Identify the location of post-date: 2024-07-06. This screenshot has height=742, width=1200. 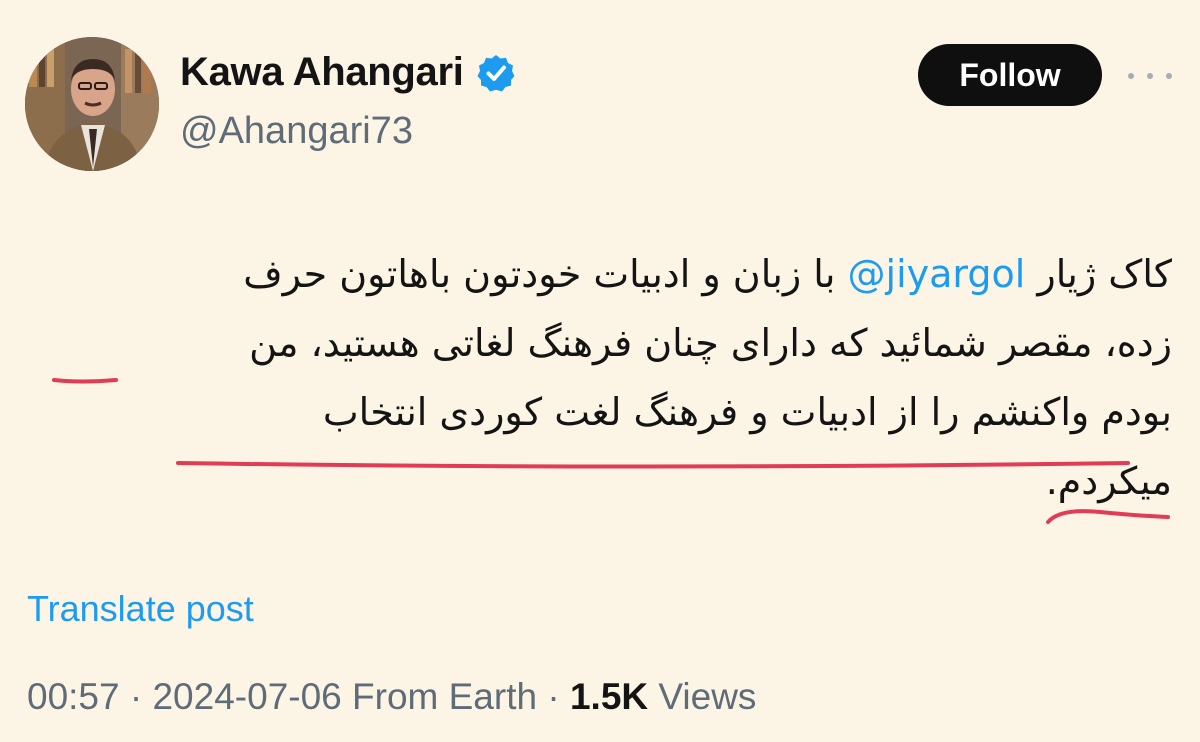
(246, 696).